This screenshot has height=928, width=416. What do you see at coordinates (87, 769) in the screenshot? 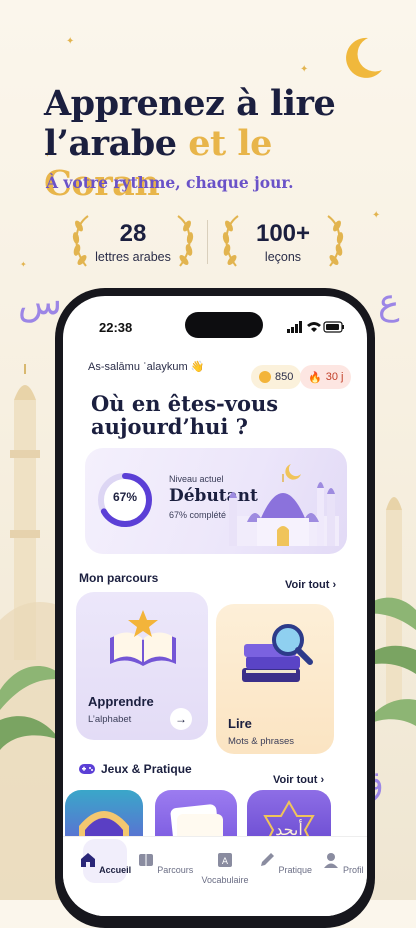
I see `gamepad-icon` at bounding box center [87, 769].